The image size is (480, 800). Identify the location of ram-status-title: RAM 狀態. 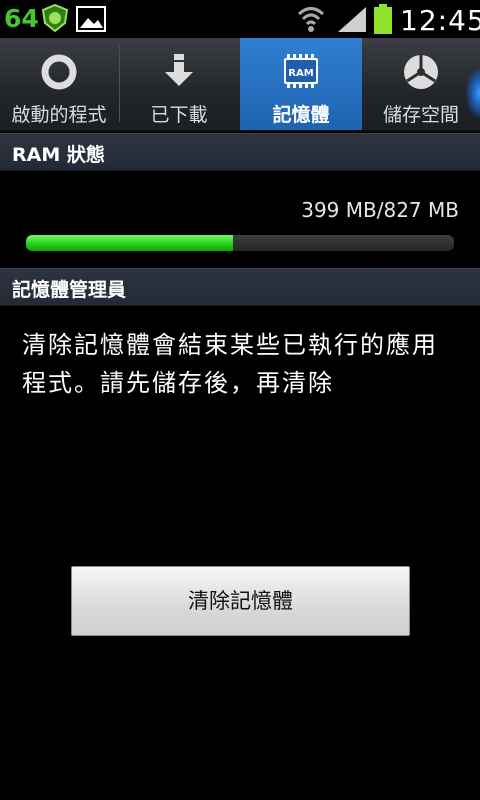
(58, 155).